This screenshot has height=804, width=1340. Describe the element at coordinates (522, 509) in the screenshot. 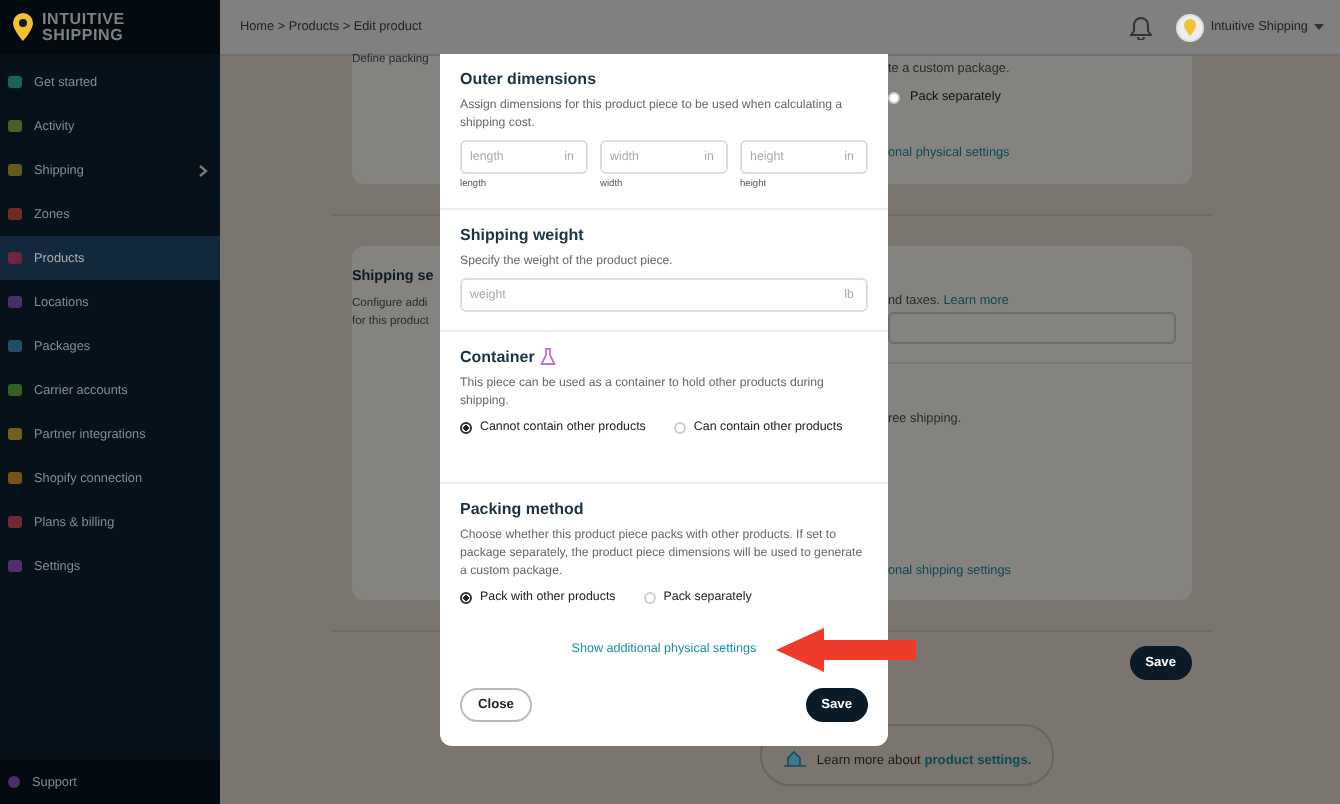

I see `section-title: Packing method` at that location.